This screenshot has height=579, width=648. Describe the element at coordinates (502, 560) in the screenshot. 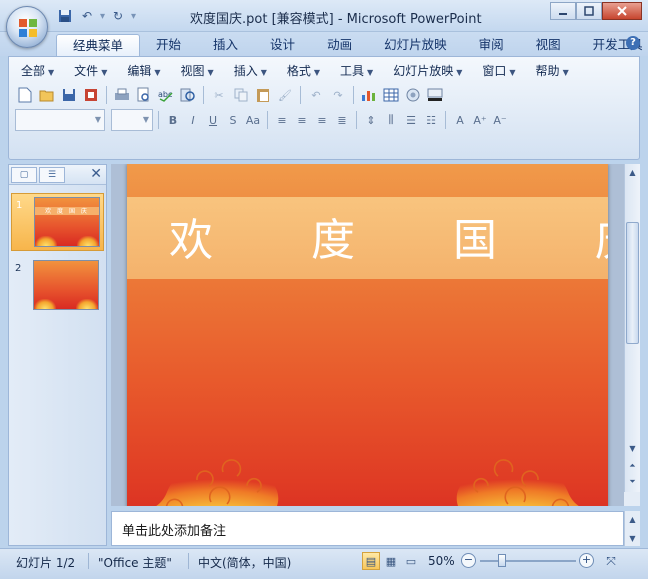

I see `zoom-slider-thumb` at that location.